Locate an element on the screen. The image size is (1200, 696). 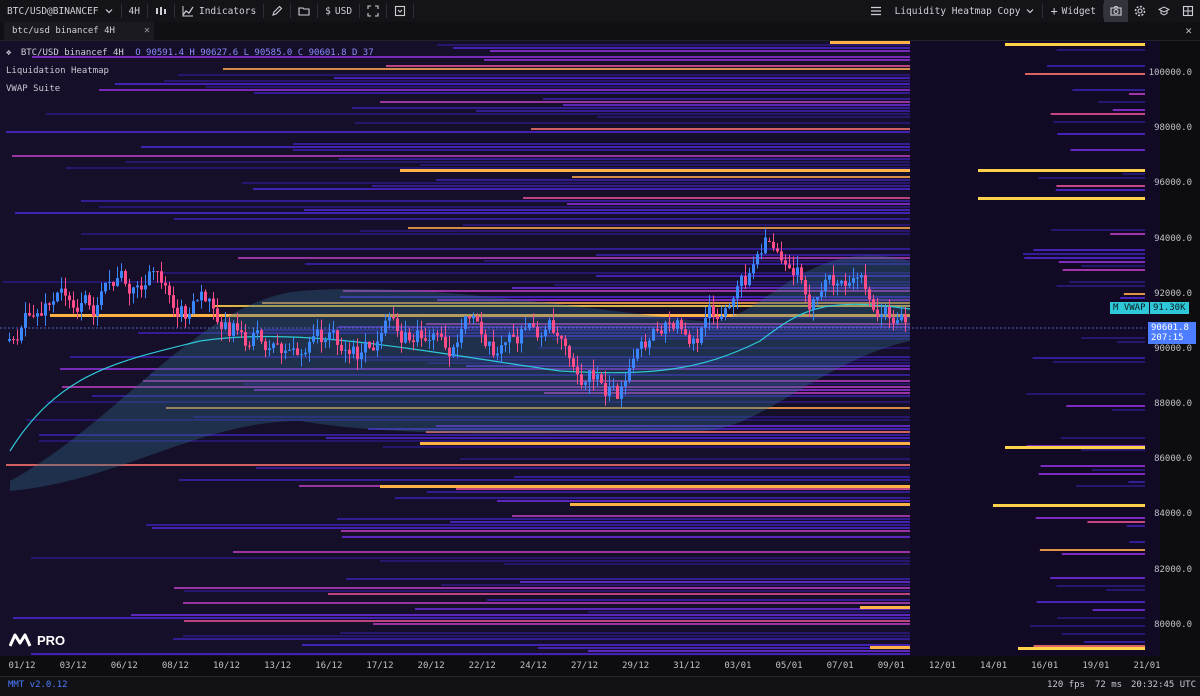
chart-type-button is located at coordinates (161, 11).